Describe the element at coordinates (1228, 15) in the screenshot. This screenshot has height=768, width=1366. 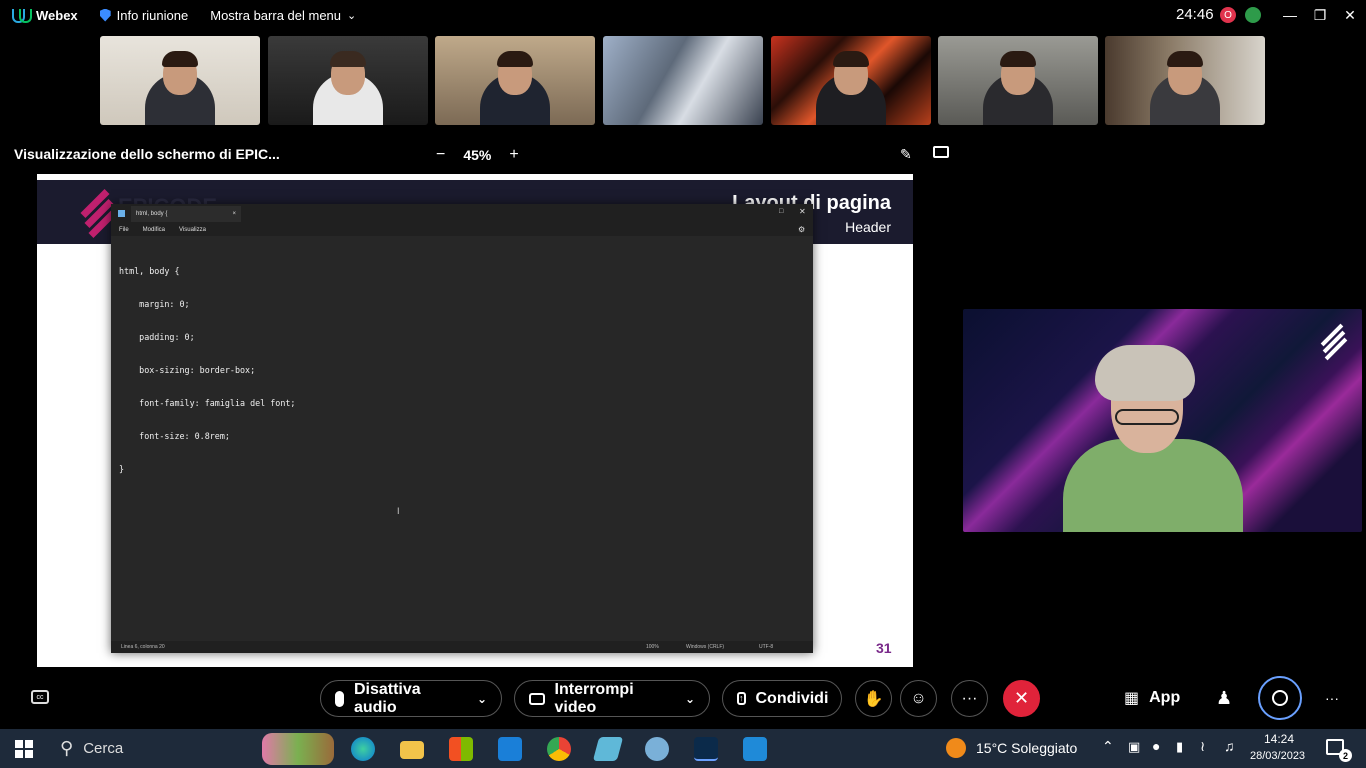
I see `recording-badge: O` at that location.